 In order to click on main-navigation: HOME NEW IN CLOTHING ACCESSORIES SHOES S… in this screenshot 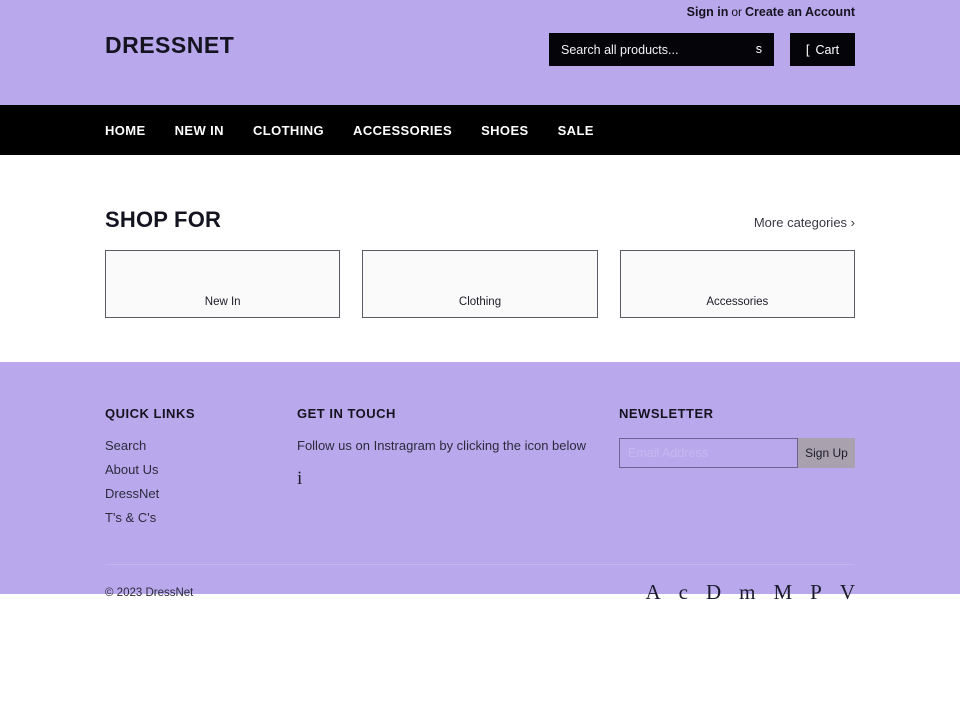, I will do `click(480, 130)`.